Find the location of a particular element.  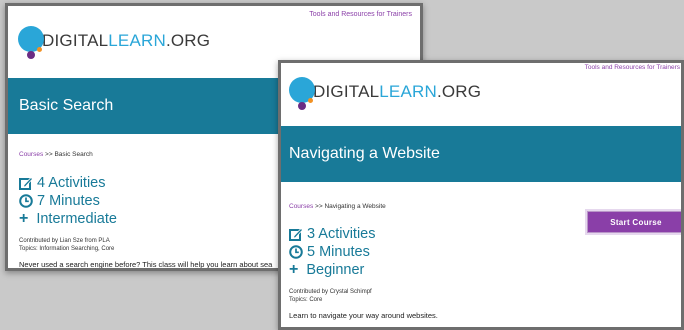

topics: Topics: Core is located at coordinates (306, 300).